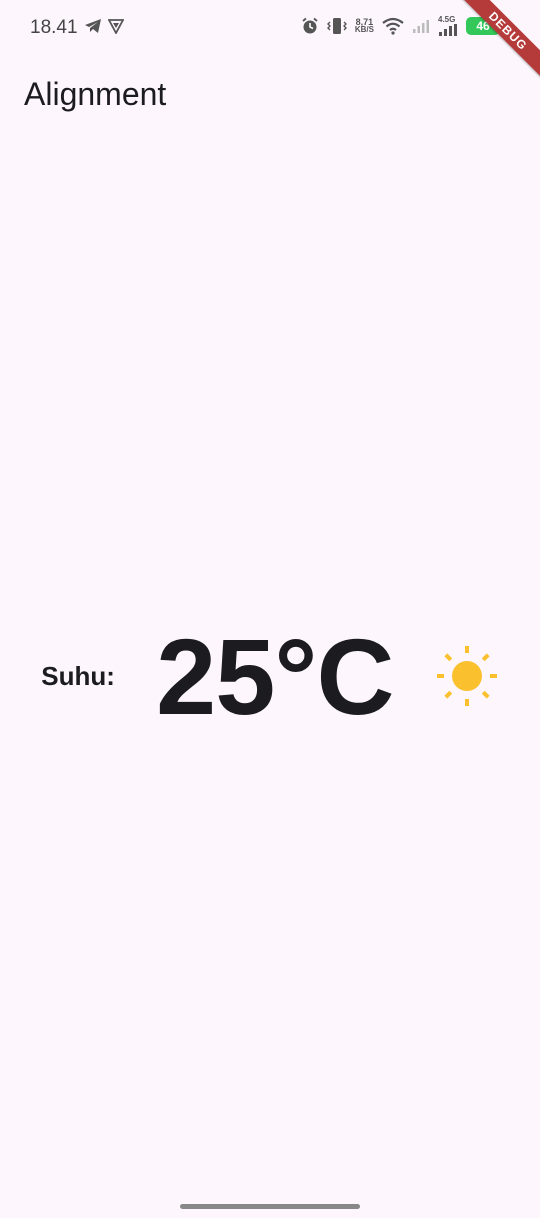 The image size is (540, 1218). Describe the element at coordinates (275, 676) in the screenshot. I see `temperature-value: 25°C` at that location.